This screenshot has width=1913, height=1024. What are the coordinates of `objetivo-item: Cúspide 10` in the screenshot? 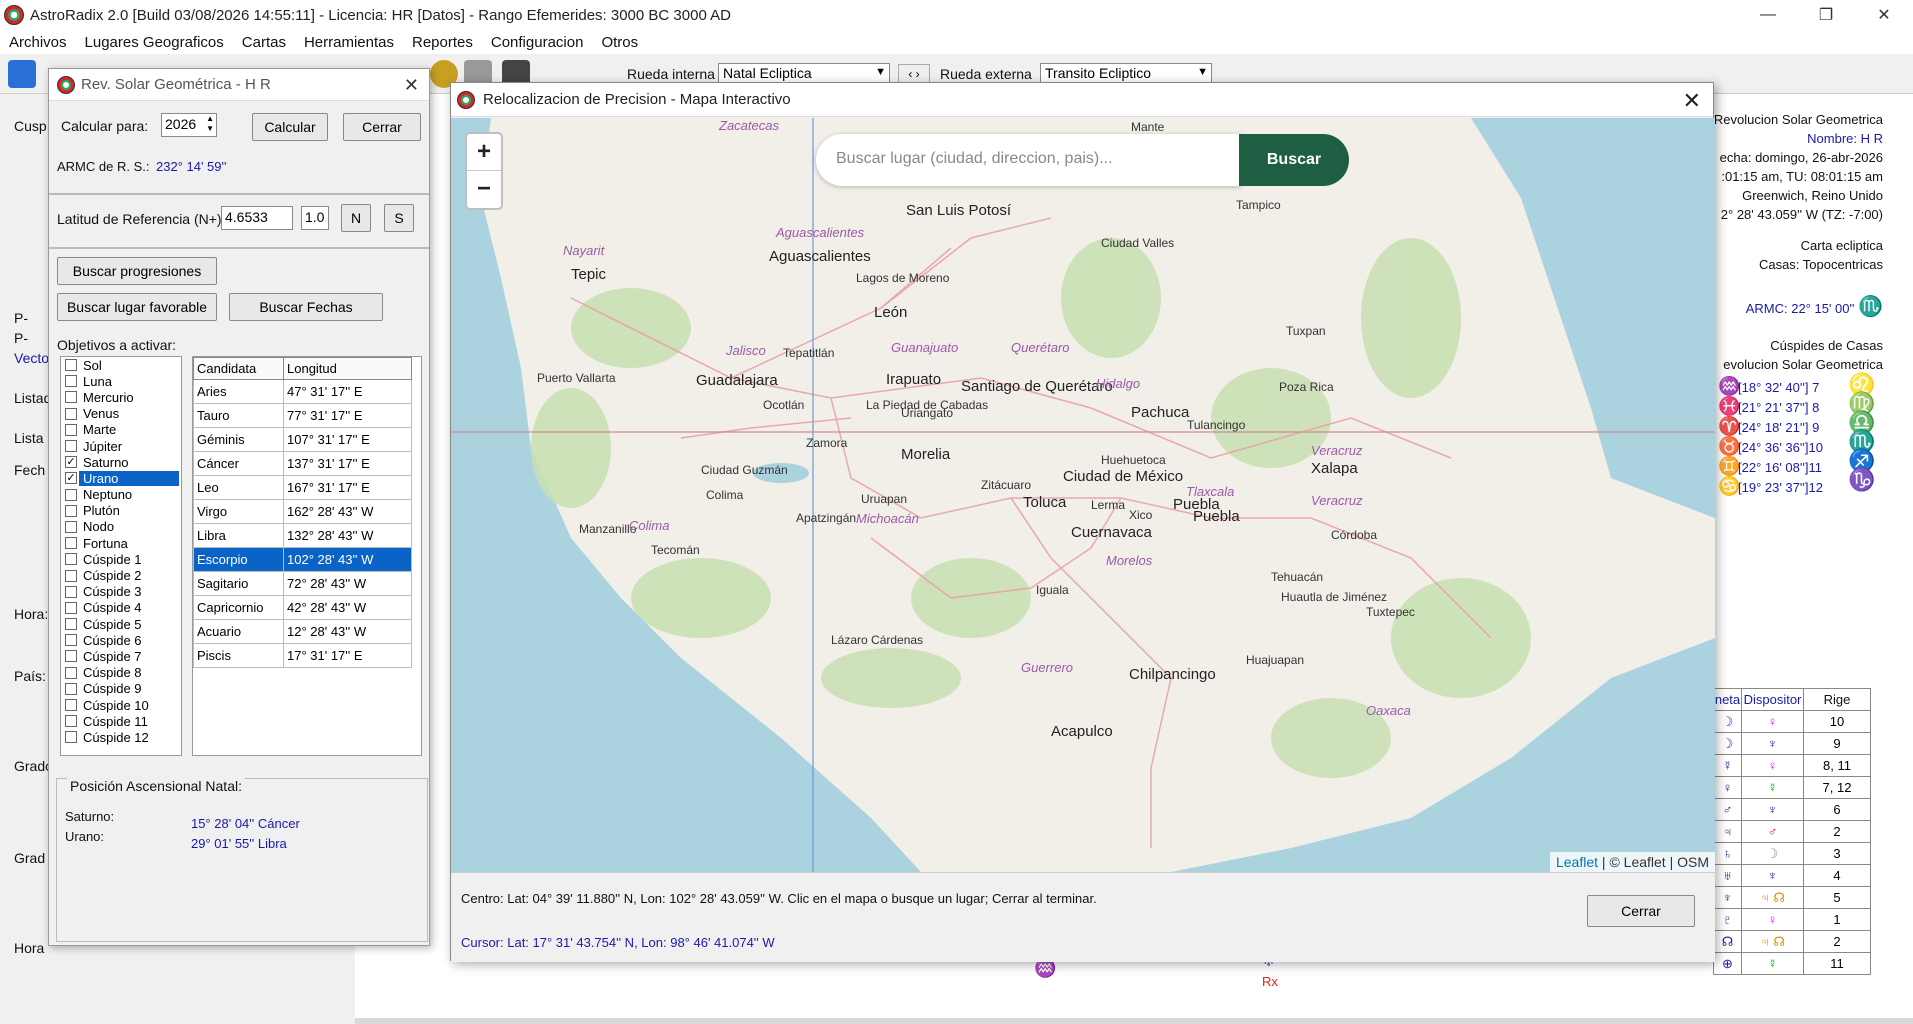 It's located at (121, 705).